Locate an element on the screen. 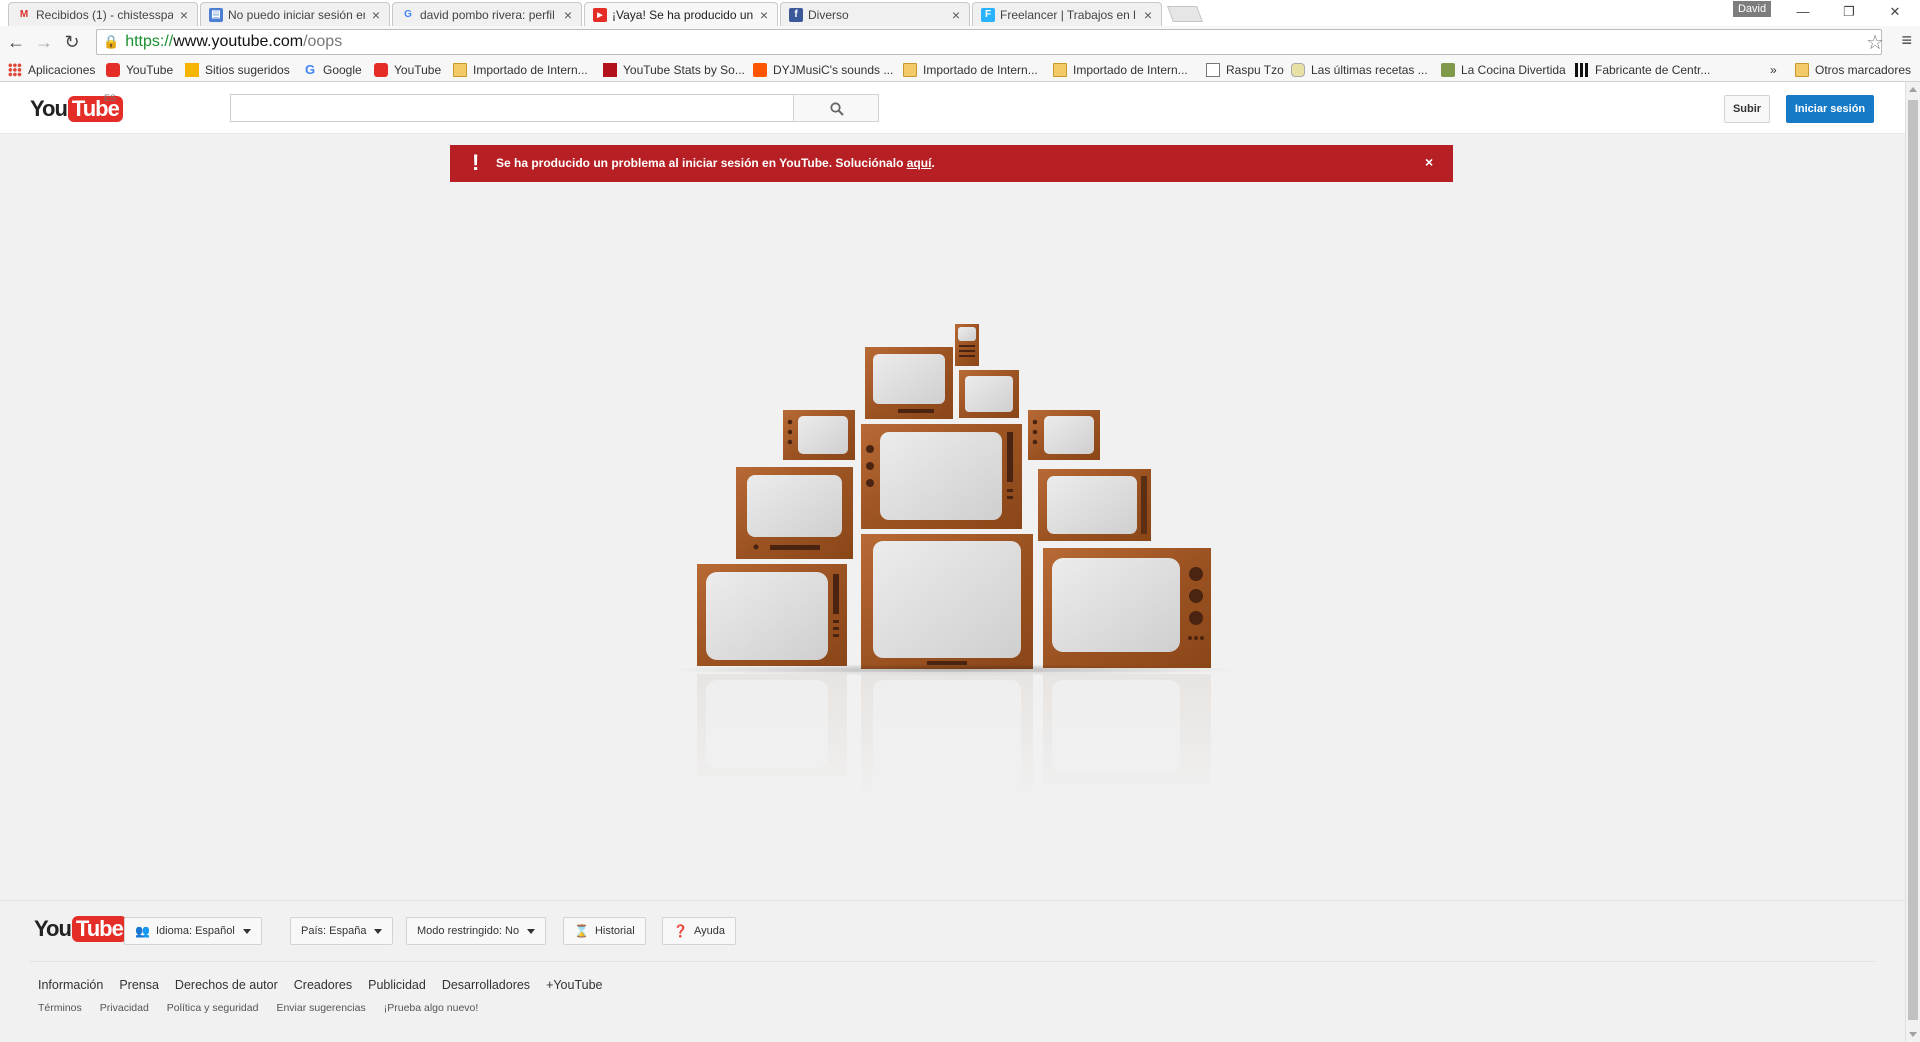 Image resolution: width=1920 pixels, height=1042 pixels. hamburger-menu-icon: ≡ is located at coordinates (1906, 40).